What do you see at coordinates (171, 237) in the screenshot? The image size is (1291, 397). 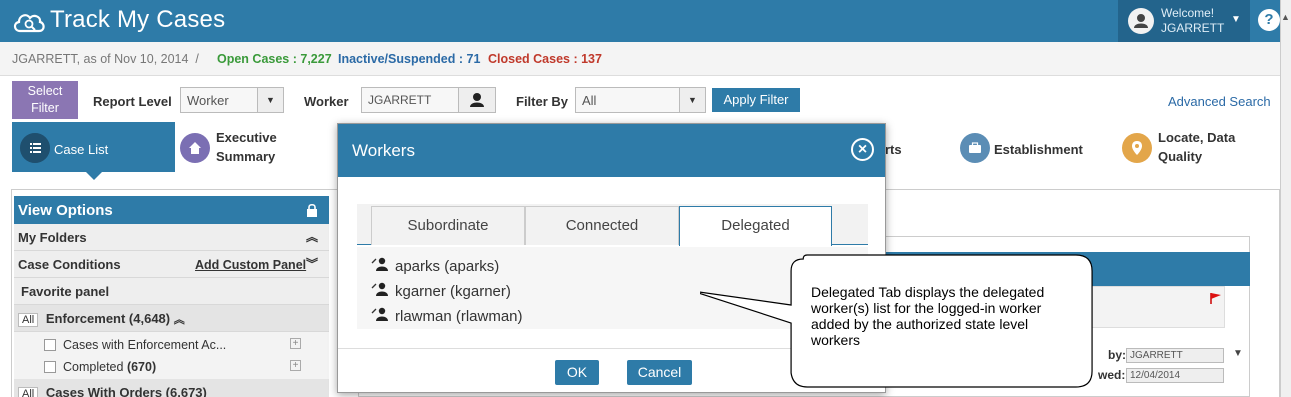 I see `my-folders-row: My Folders ︽` at bounding box center [171, 237].